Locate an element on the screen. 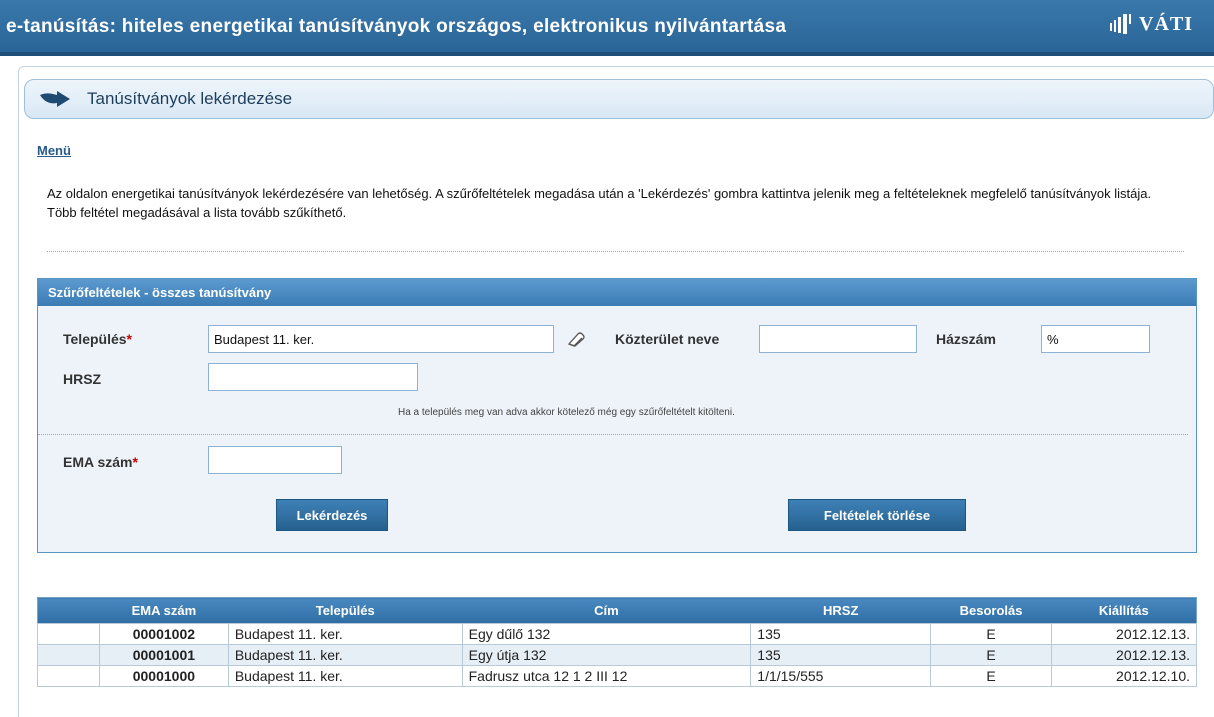  page-title: Tanúsítványok lekérdezése is located at coordinates (190, 98).